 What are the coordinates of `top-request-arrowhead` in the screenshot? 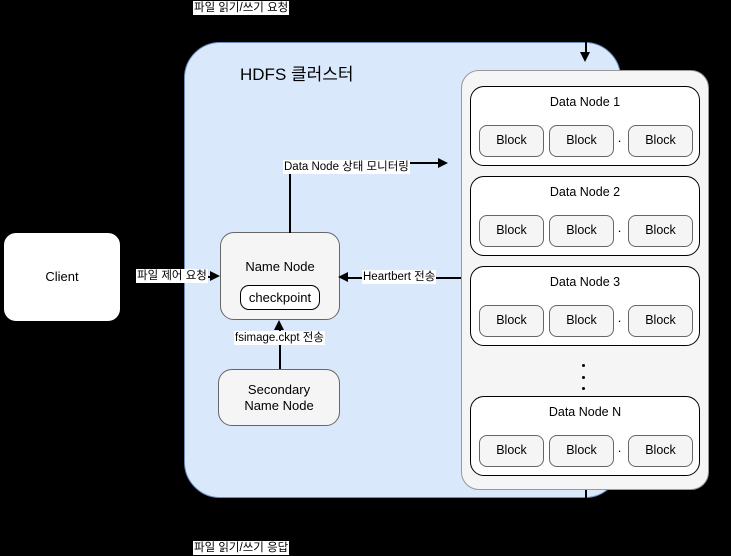 It's located at (585, 57).